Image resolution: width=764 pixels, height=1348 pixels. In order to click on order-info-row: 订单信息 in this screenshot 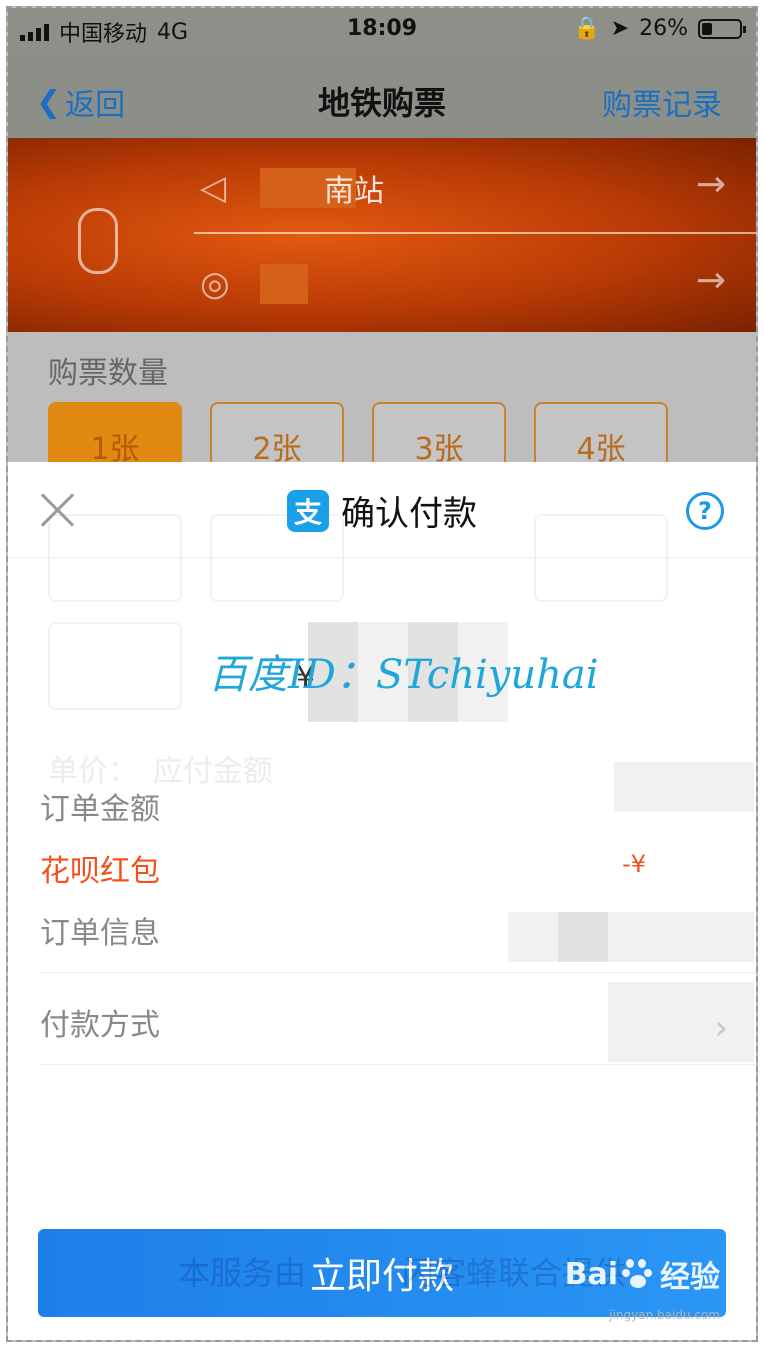, I will do `click(398, 939)`.